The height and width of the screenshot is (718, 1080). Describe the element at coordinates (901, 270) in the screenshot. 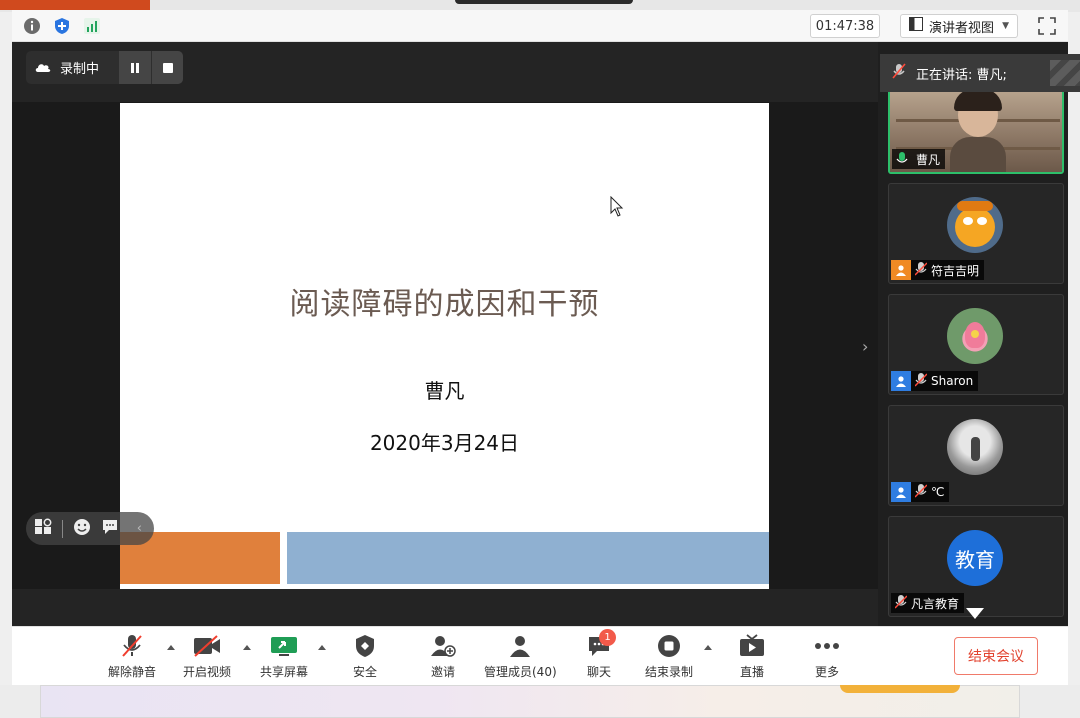

I see `user-icon` at that location.